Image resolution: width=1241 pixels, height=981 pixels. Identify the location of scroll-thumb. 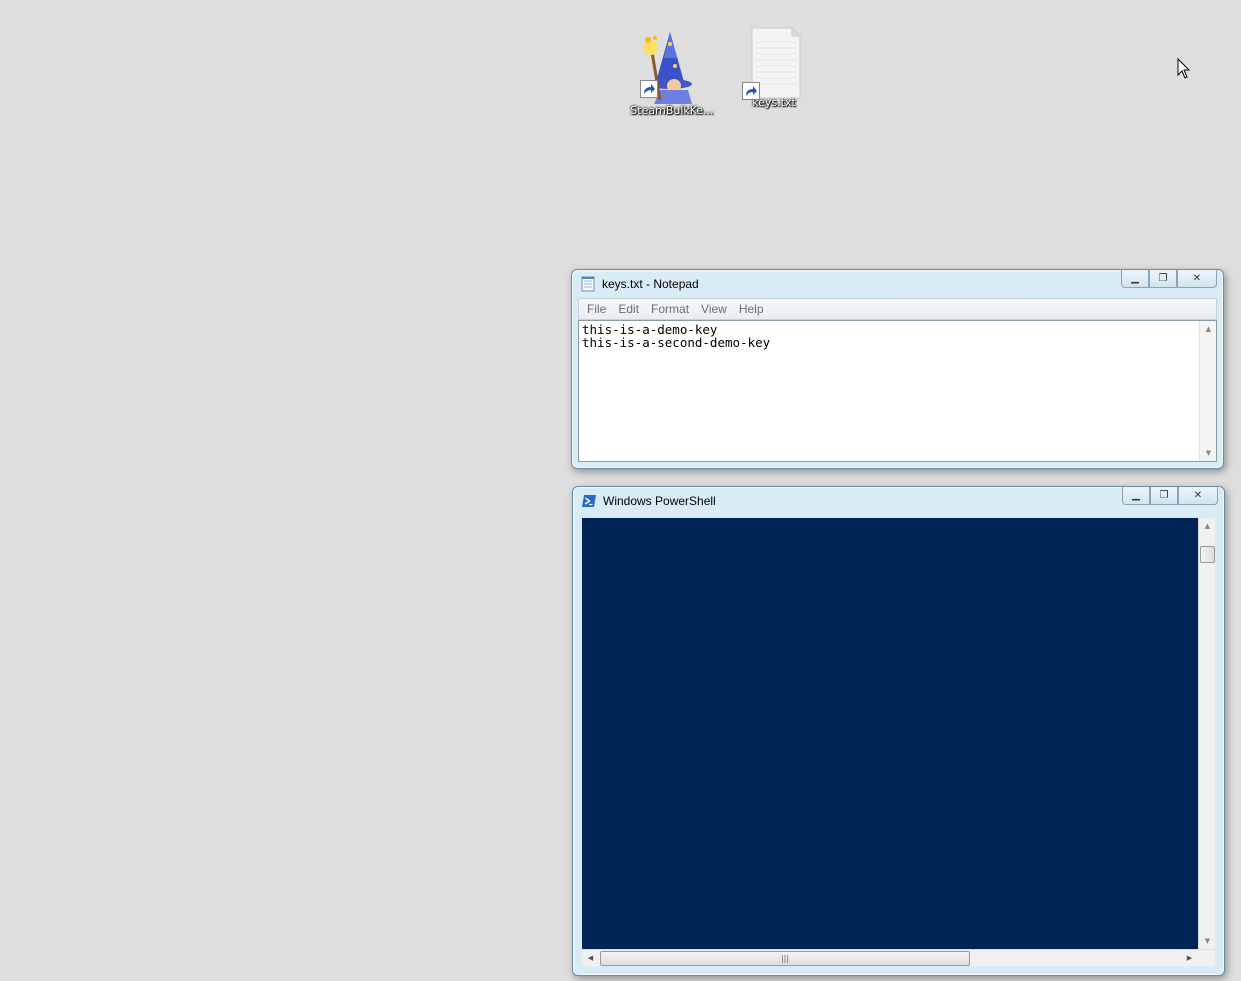
(1207, 554).